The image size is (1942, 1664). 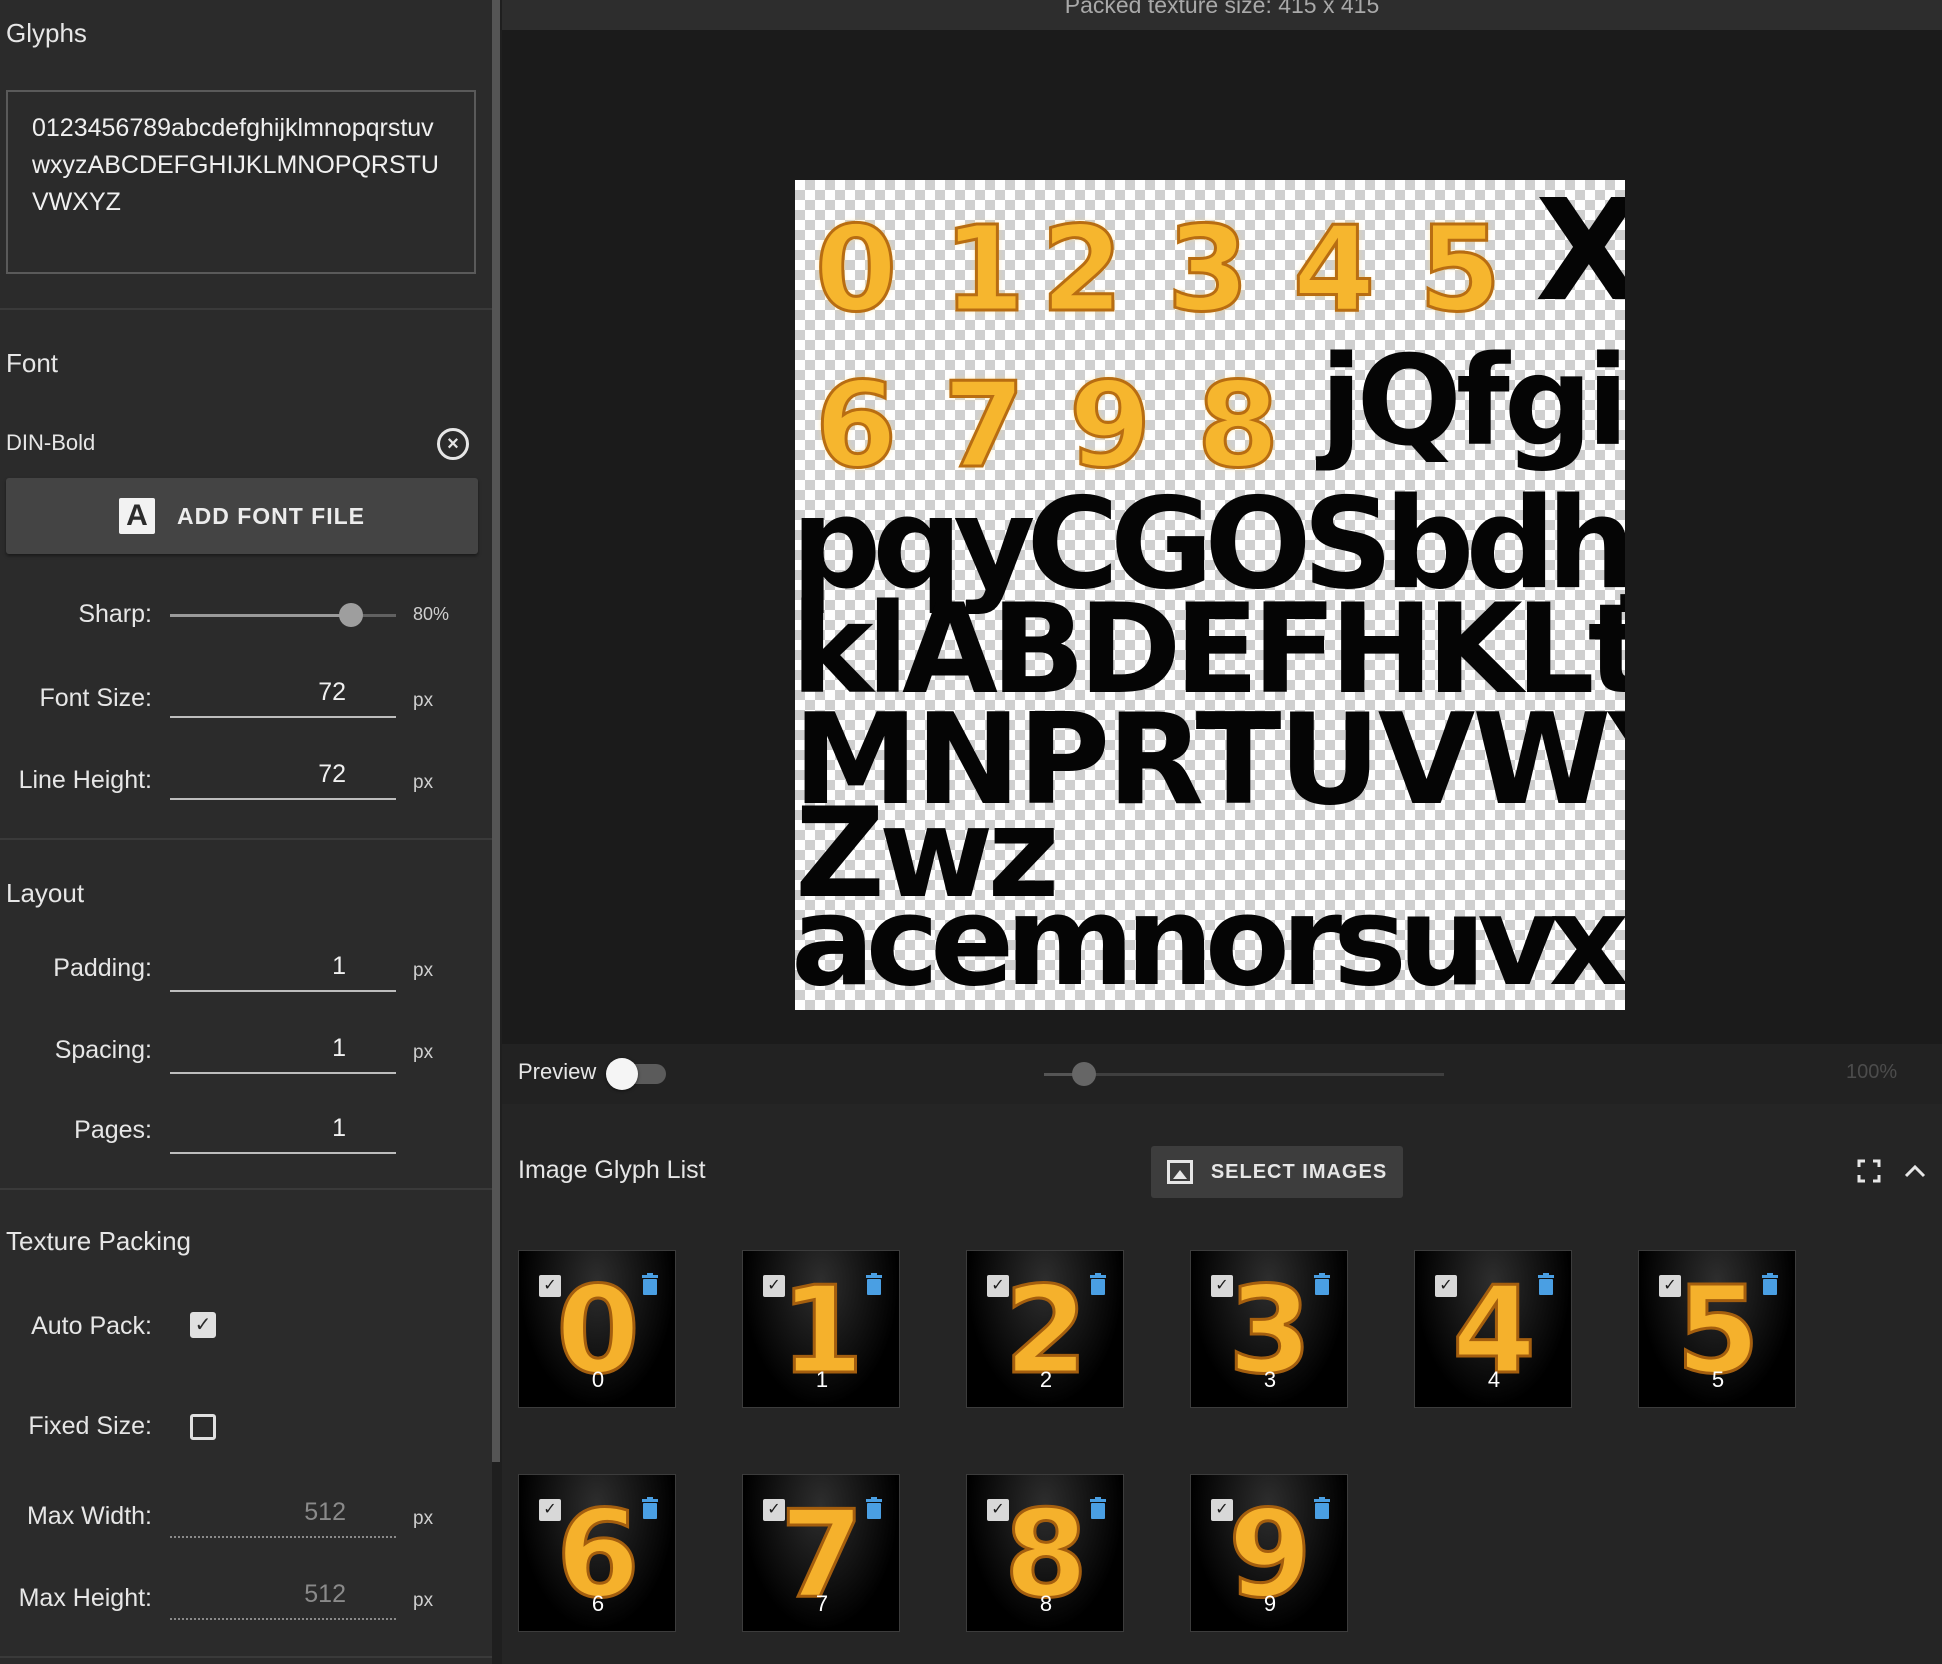 I want to click on glyph-card-label: 1, so click(x=822, y=1379).